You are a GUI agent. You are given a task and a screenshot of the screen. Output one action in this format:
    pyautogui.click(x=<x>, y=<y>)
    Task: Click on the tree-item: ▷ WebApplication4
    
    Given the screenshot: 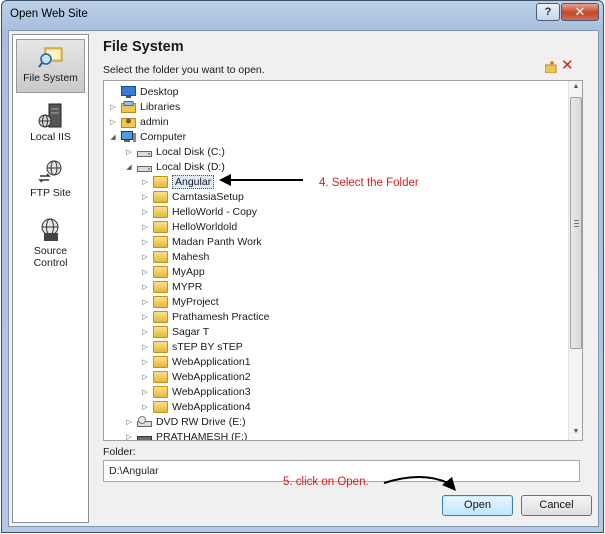 What is the action you would take?
    pyautogui.click(x=195, y=406)
    